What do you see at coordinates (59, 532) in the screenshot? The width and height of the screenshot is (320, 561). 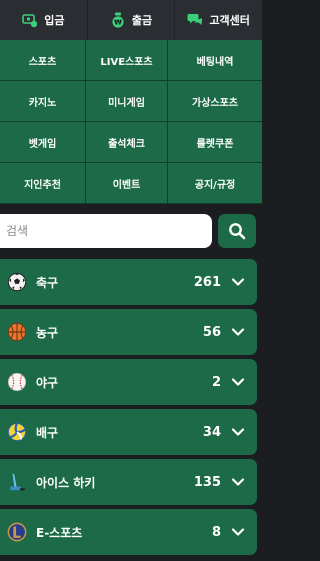 I see `sport-name: E-스포츠` at bounding box center [59, 532].